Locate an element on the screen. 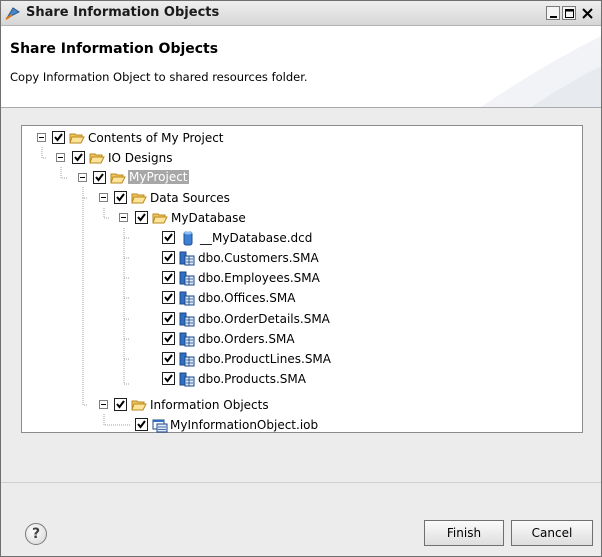 The width and height of the screenshot is (602, 557). tree-node-label: MyInformationObject.iob is located at coordinates (244, 425).